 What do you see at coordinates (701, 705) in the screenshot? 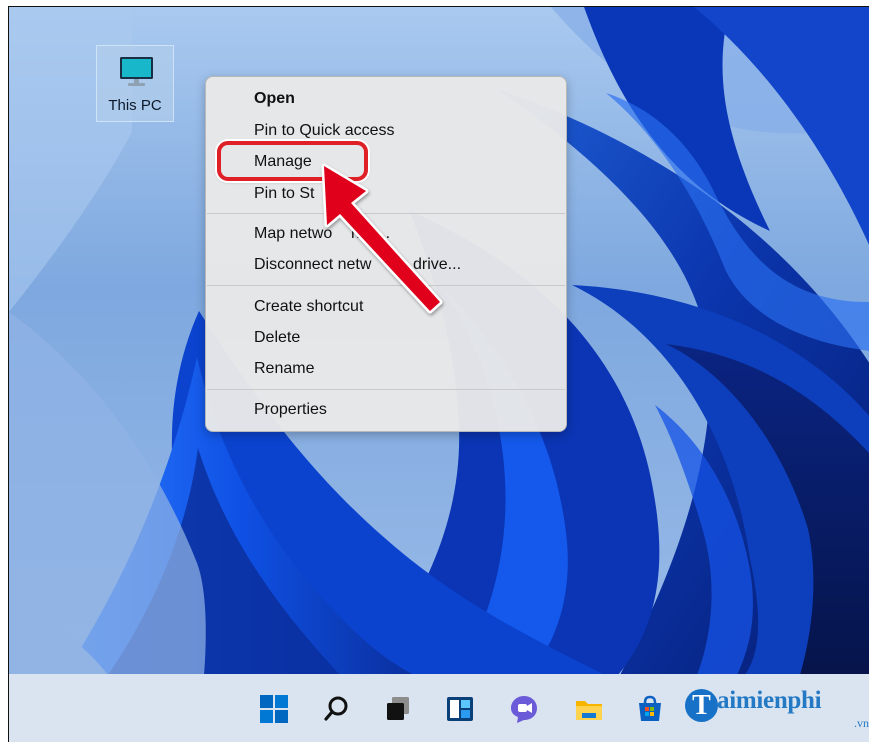
I see `watermark-t-badge: T` at bounding box center [701, 705].